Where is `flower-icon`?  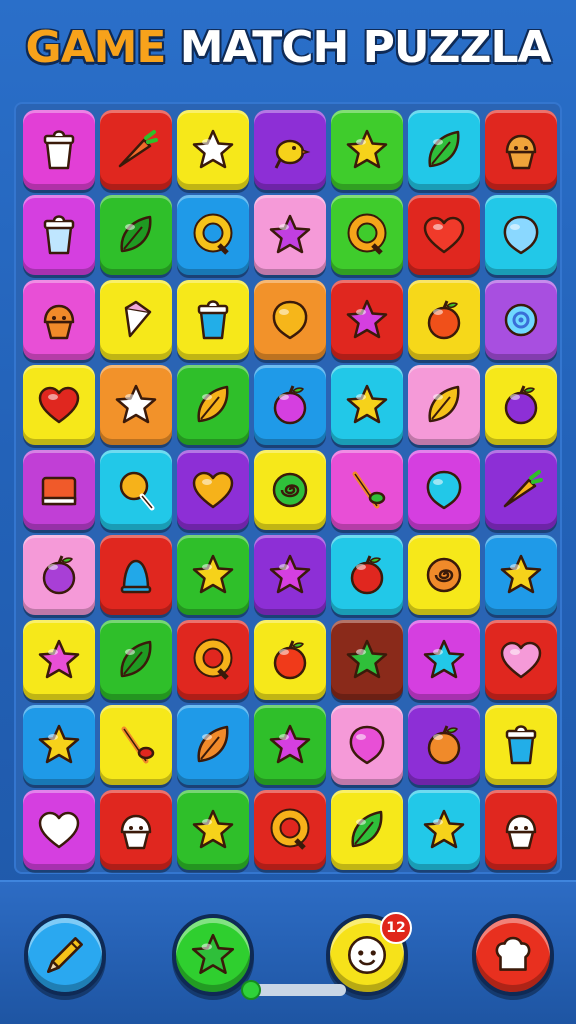 flower-icon is located at coordinates (521, 320).